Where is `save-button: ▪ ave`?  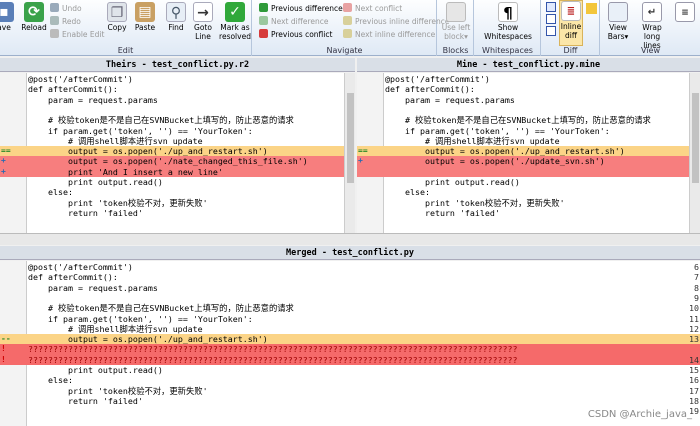 save-button: ▪ ave is located at coordinates (7, 17).